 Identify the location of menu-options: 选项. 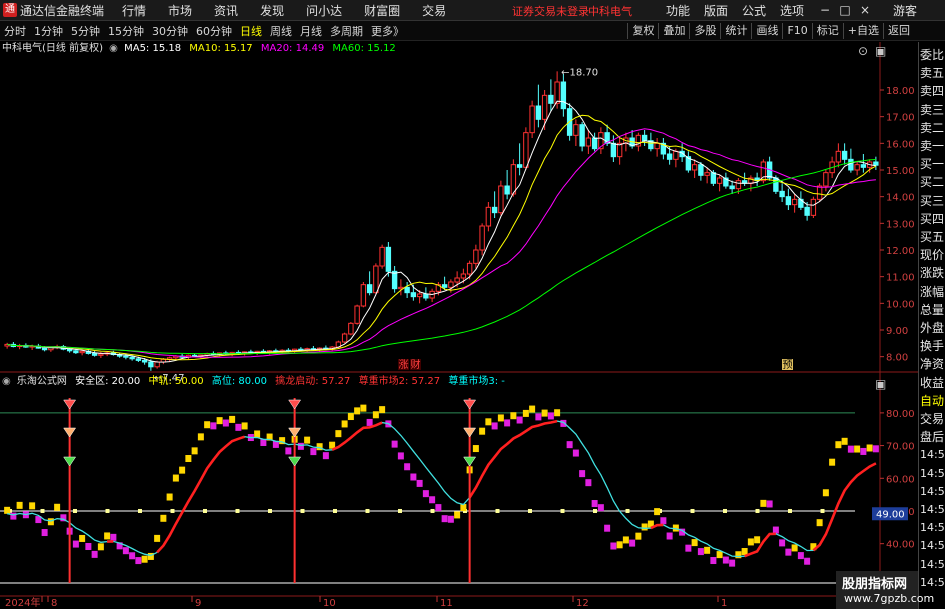
(792, 10).